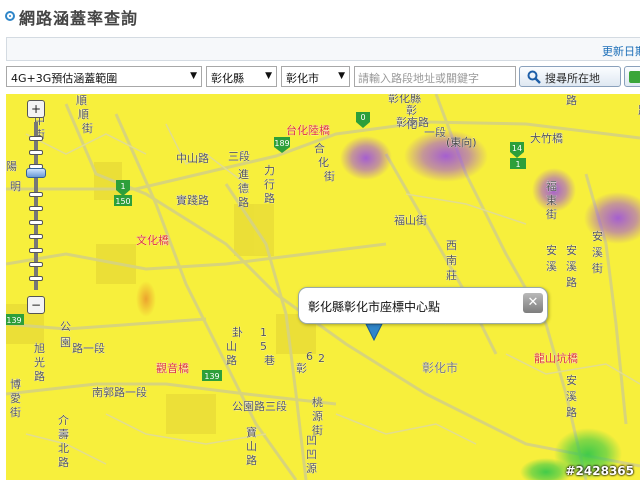 The height and width of the screenshot is (480, 640). I want to click on svg-text: 莊, so click(451, 275).